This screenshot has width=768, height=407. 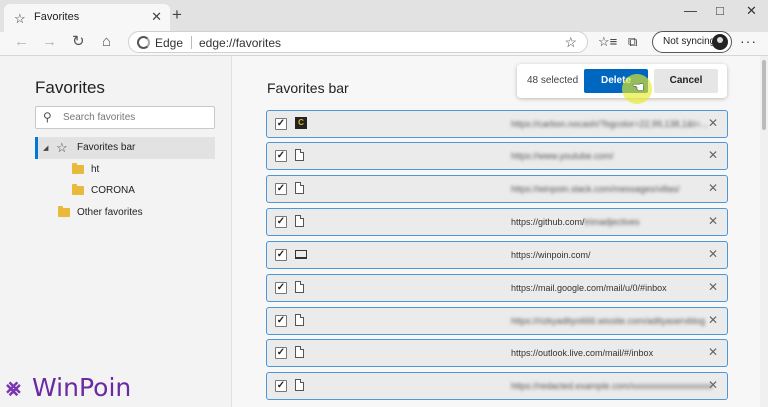 What do you see at coordinates (638, 87) in the screenshot?
I see `hand-cursor-icon: ☚` at bounding box center [638, 87].